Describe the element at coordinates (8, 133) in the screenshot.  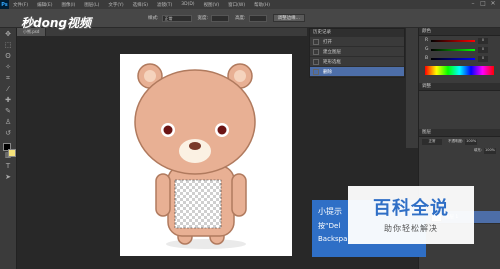
I see `history-brush-icon: ↺` at that location.